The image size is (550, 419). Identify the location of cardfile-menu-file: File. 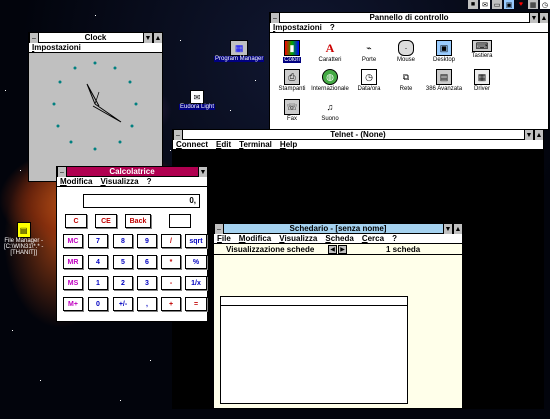
(224, 238).